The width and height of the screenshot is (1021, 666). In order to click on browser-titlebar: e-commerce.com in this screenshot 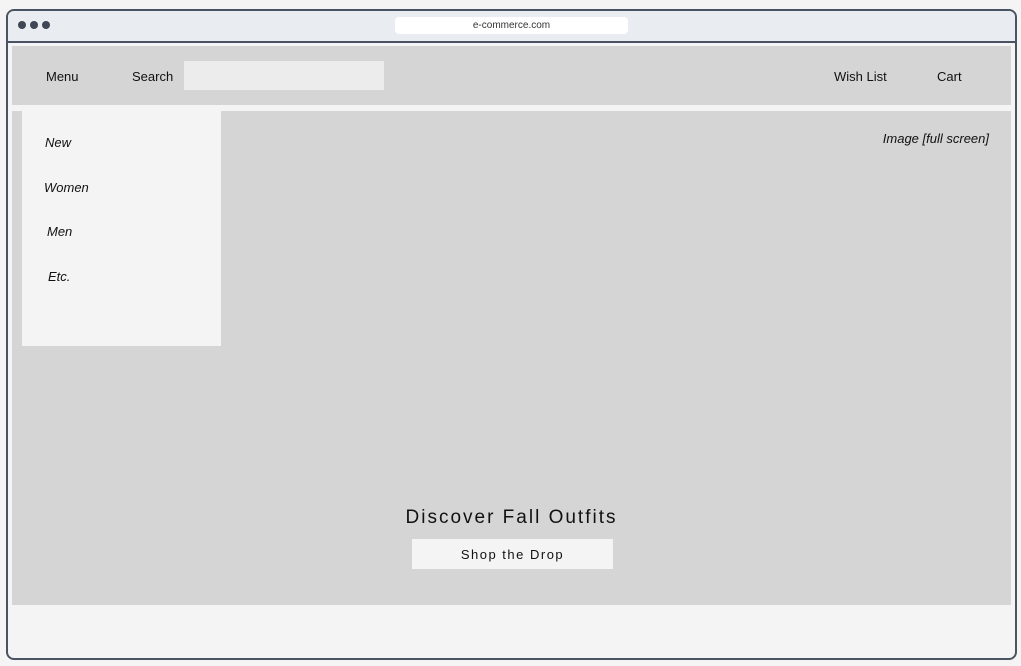, I will do `click(511, 27)`.